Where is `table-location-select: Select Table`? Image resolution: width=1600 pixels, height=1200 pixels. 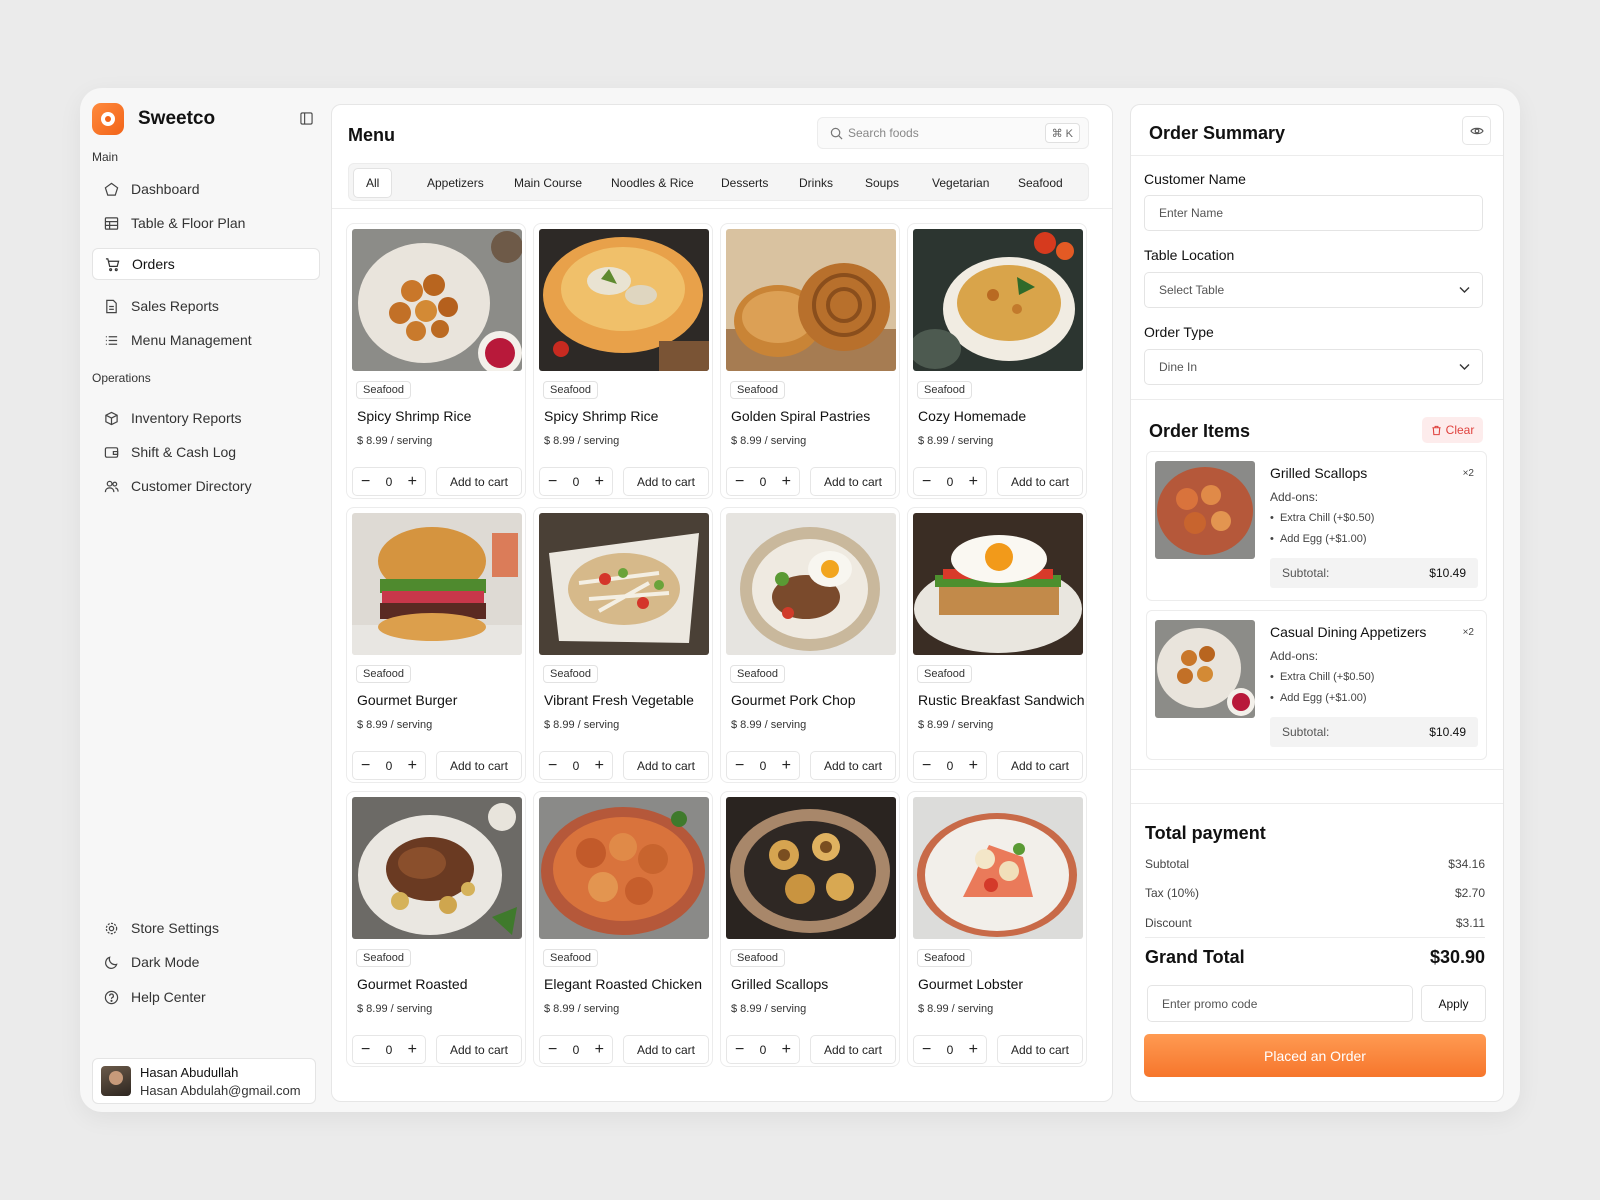
table-location-select: Select Table is located at coordinates (1313, 290).